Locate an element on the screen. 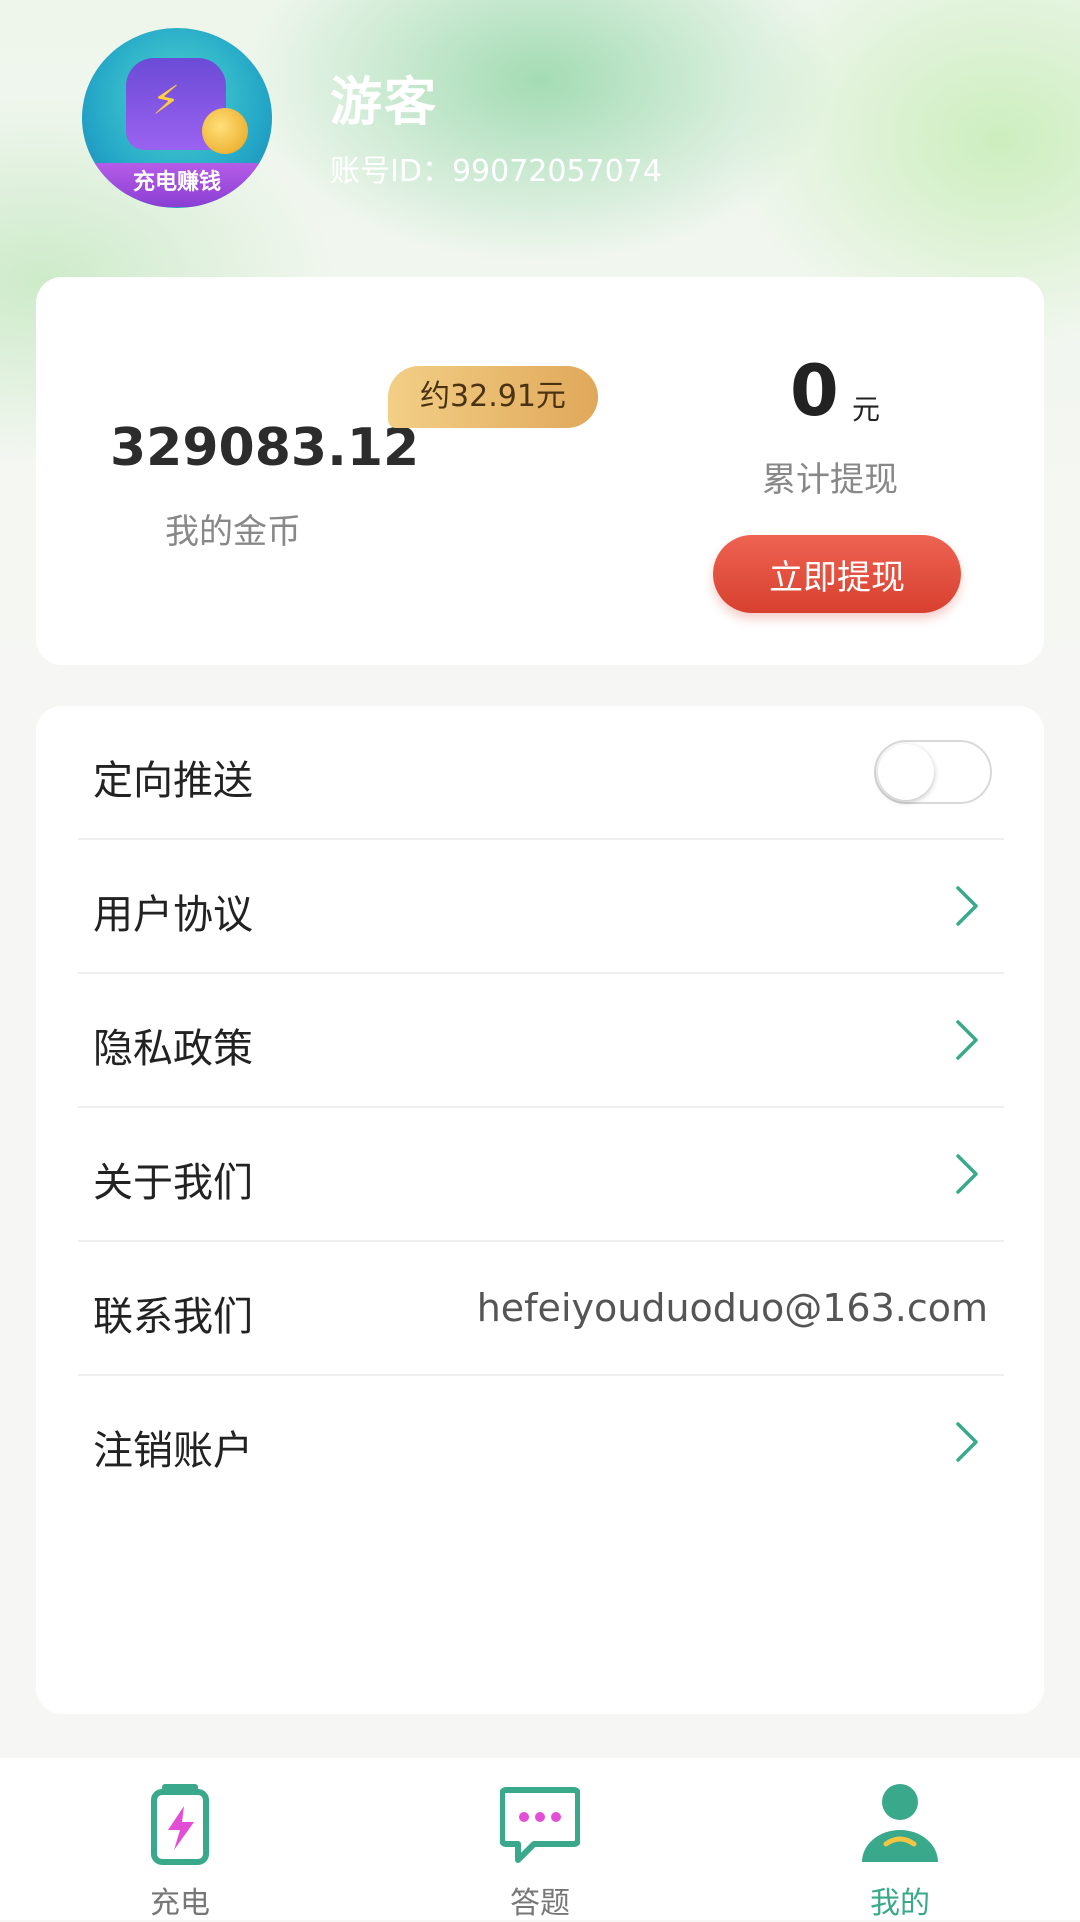 This screenshot has height=1922, width=1080. tab-mine: 我的 is located at coordinates (900, 1839).